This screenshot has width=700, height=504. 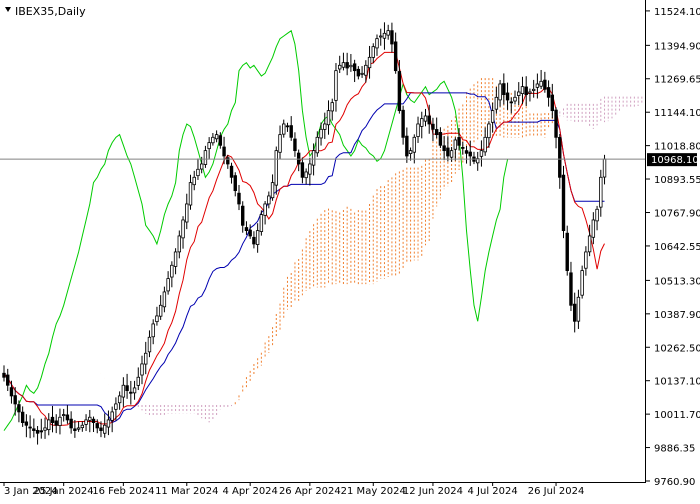 What do you see at coordinates (323, 482) in the screenshot?
I see `time-axis-border` at bounding box center [323, 482].